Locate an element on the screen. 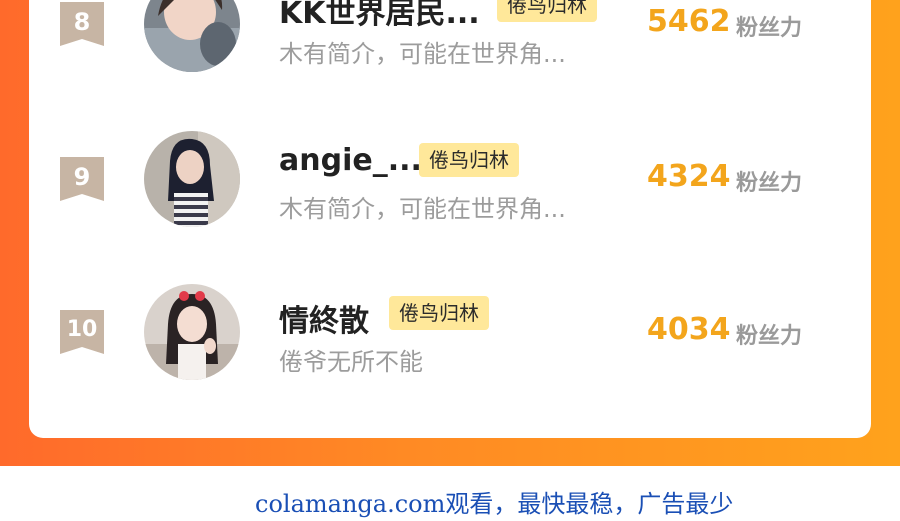 The width and height of the screenshot is (900, 521). ranking-row: 8 KK世界居民... 倦鸟归林 木有简介，可能在世界角... 5462 粉丝力 is located at coordinates (450, 39).